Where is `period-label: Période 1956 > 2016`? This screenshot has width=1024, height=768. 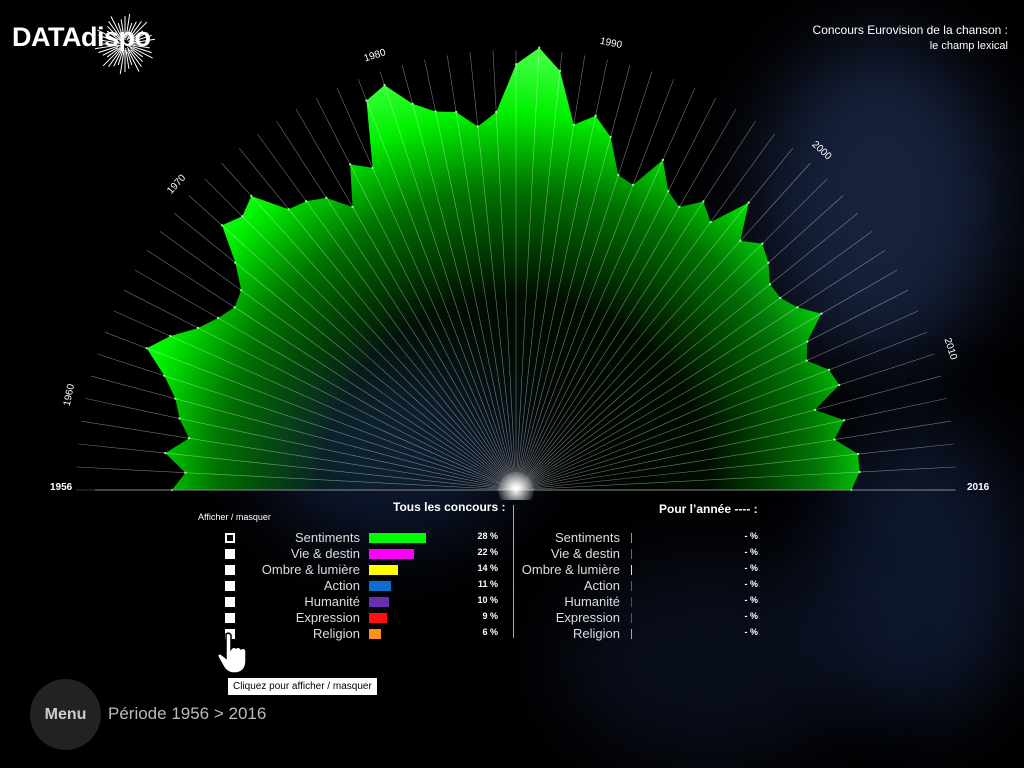 period-label: Période 1956 > 2016 is located at coordinates (187, 713).